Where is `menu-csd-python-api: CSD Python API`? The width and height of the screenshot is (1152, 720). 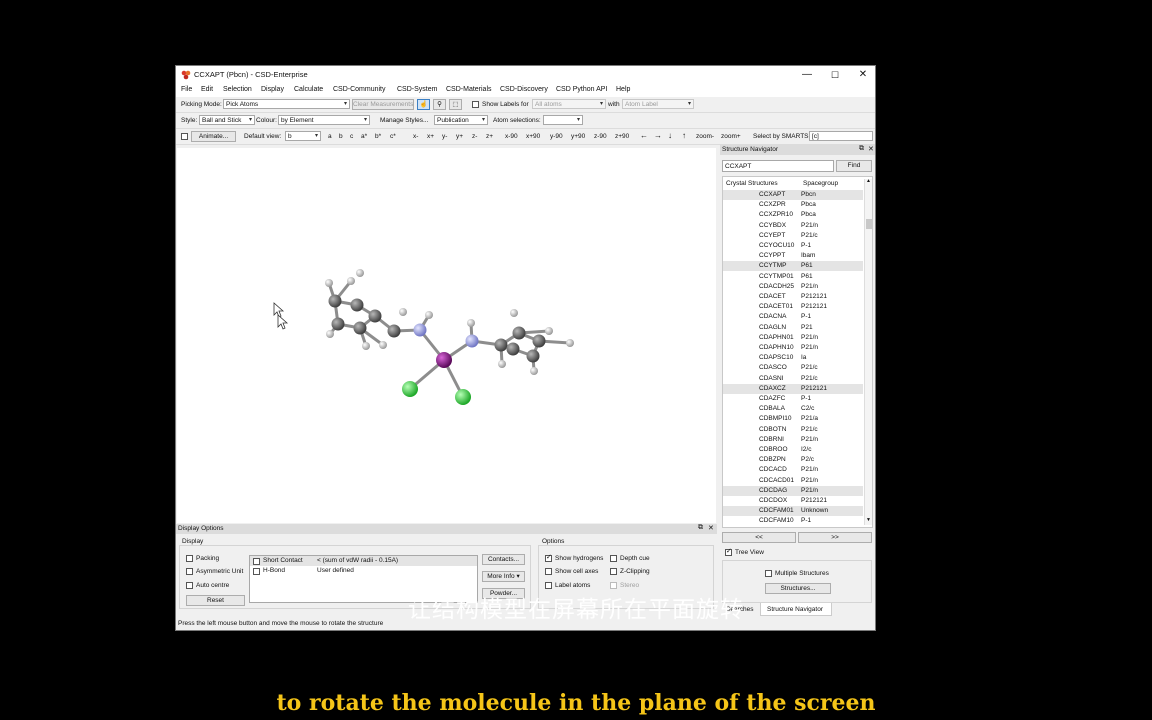
menu-csd-python-api: CSD Python API is located at coordinates (581, 89).